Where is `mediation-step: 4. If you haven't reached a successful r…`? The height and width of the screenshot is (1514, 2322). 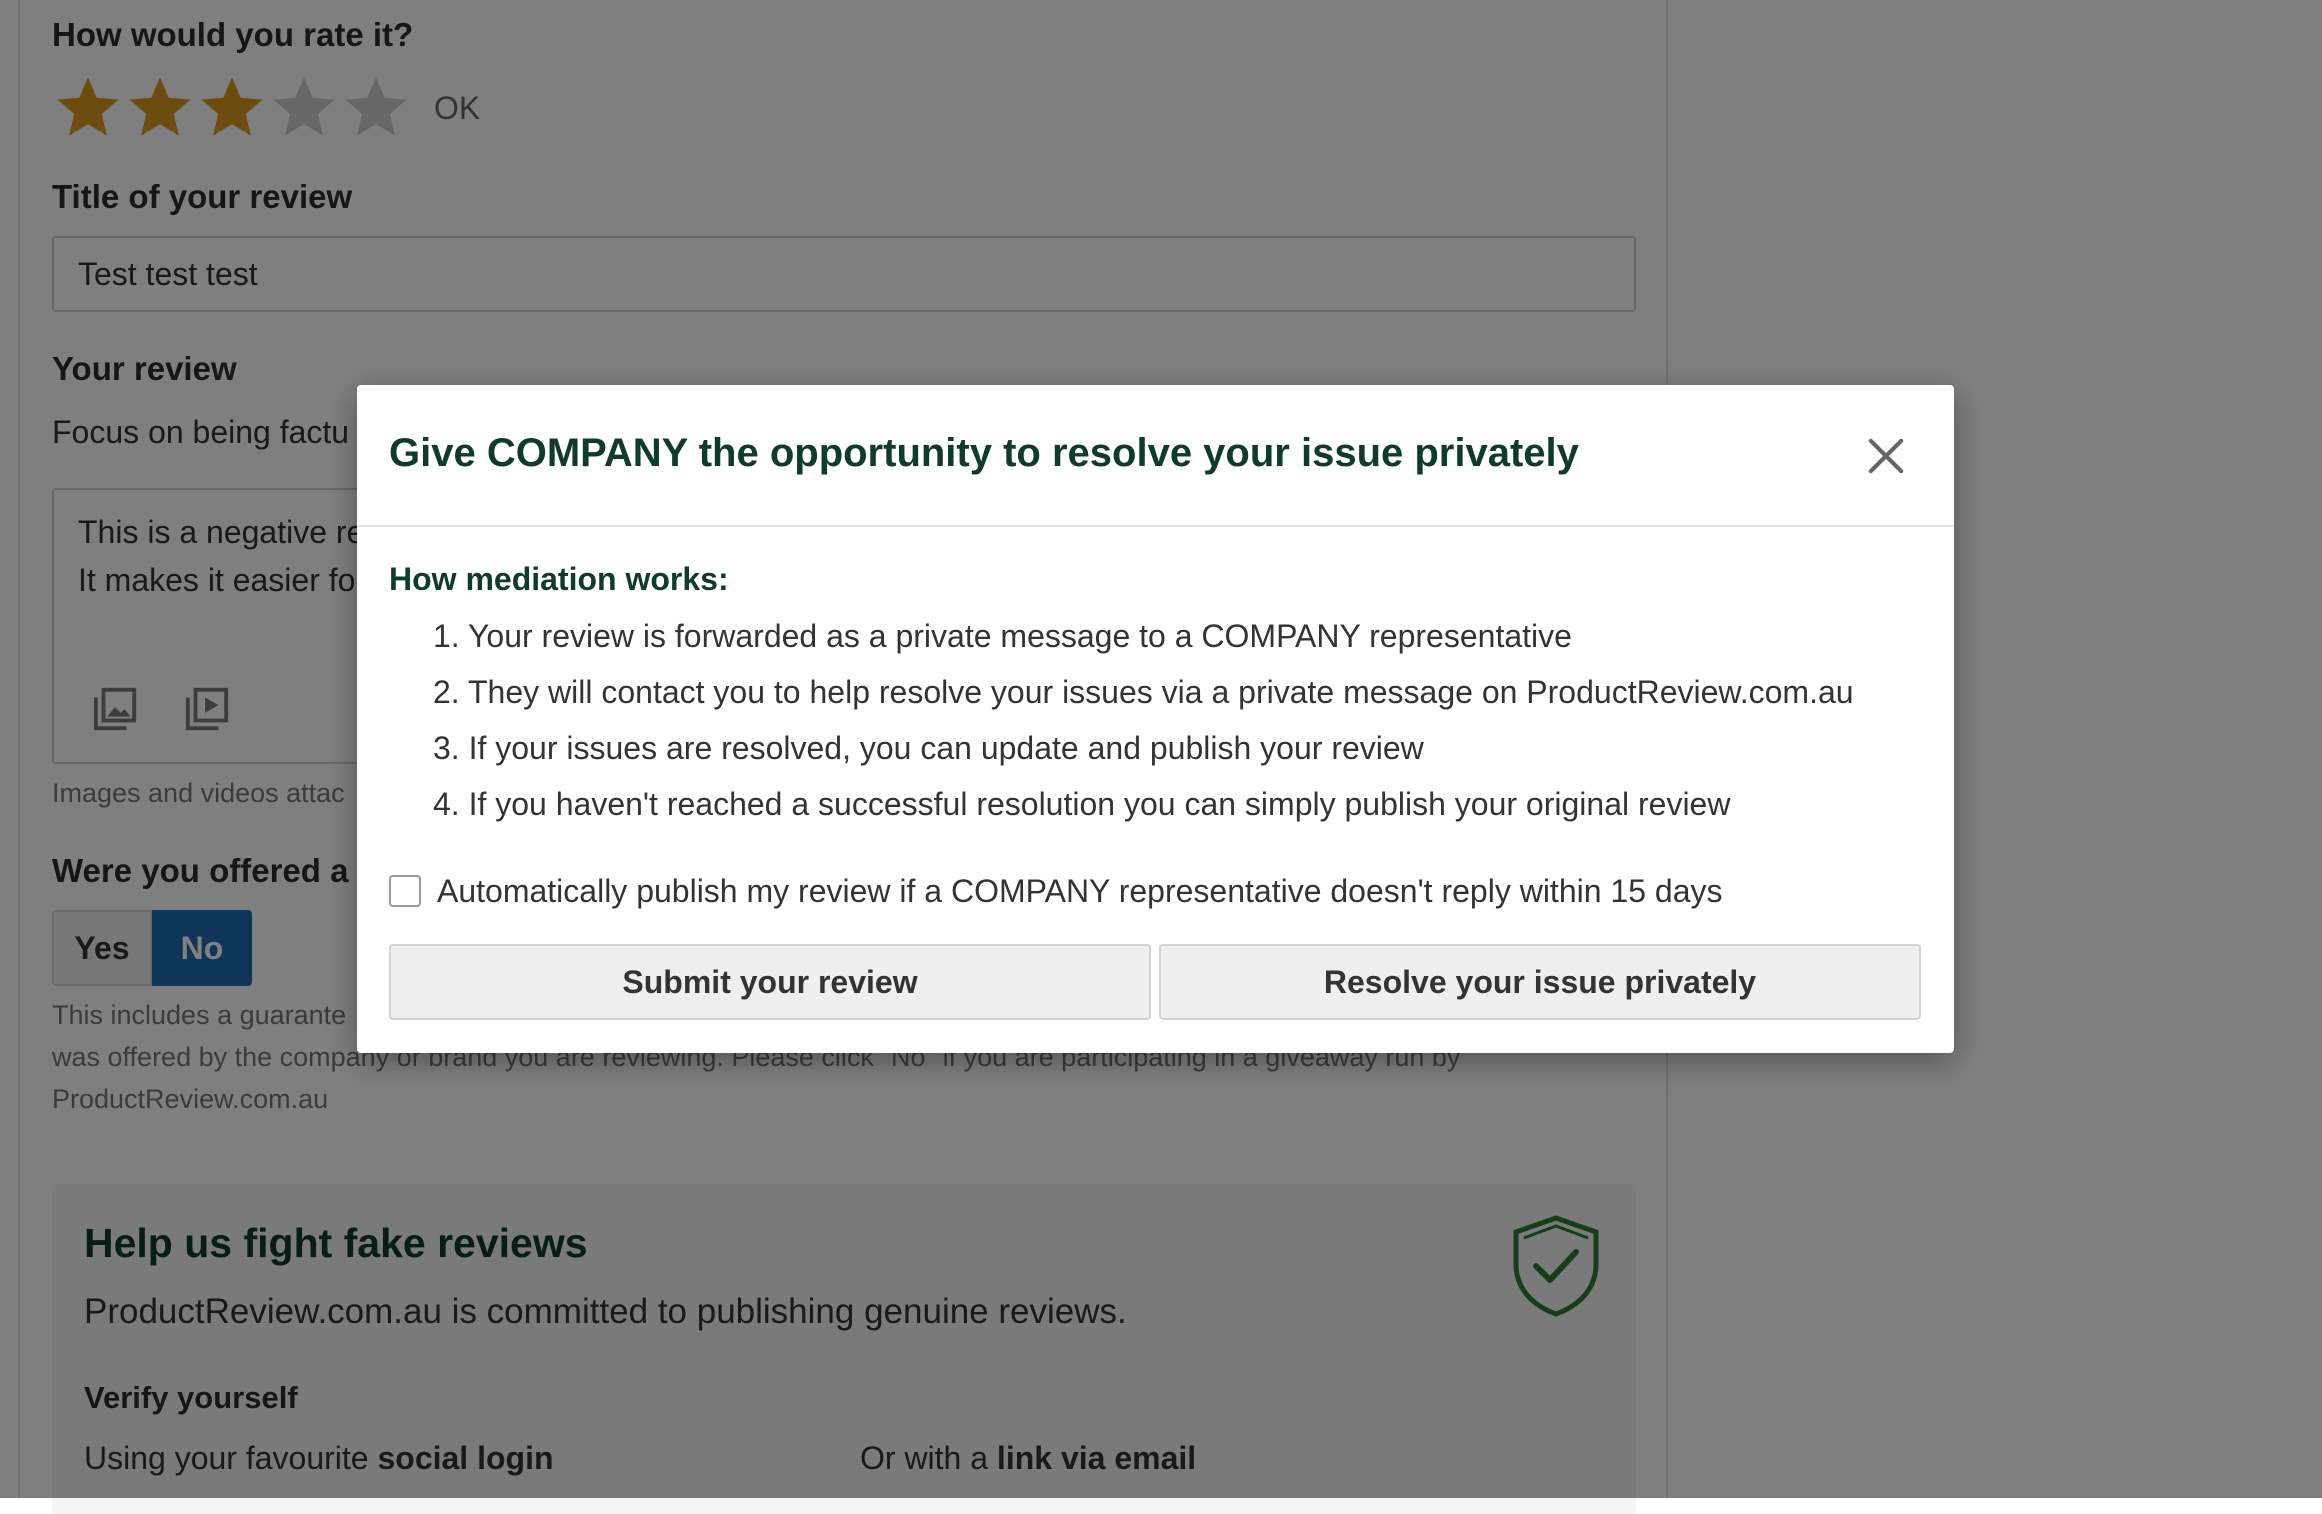 mediation-step: 4. If you haven't reached a successful r… is located at coordinates (1082, 804).